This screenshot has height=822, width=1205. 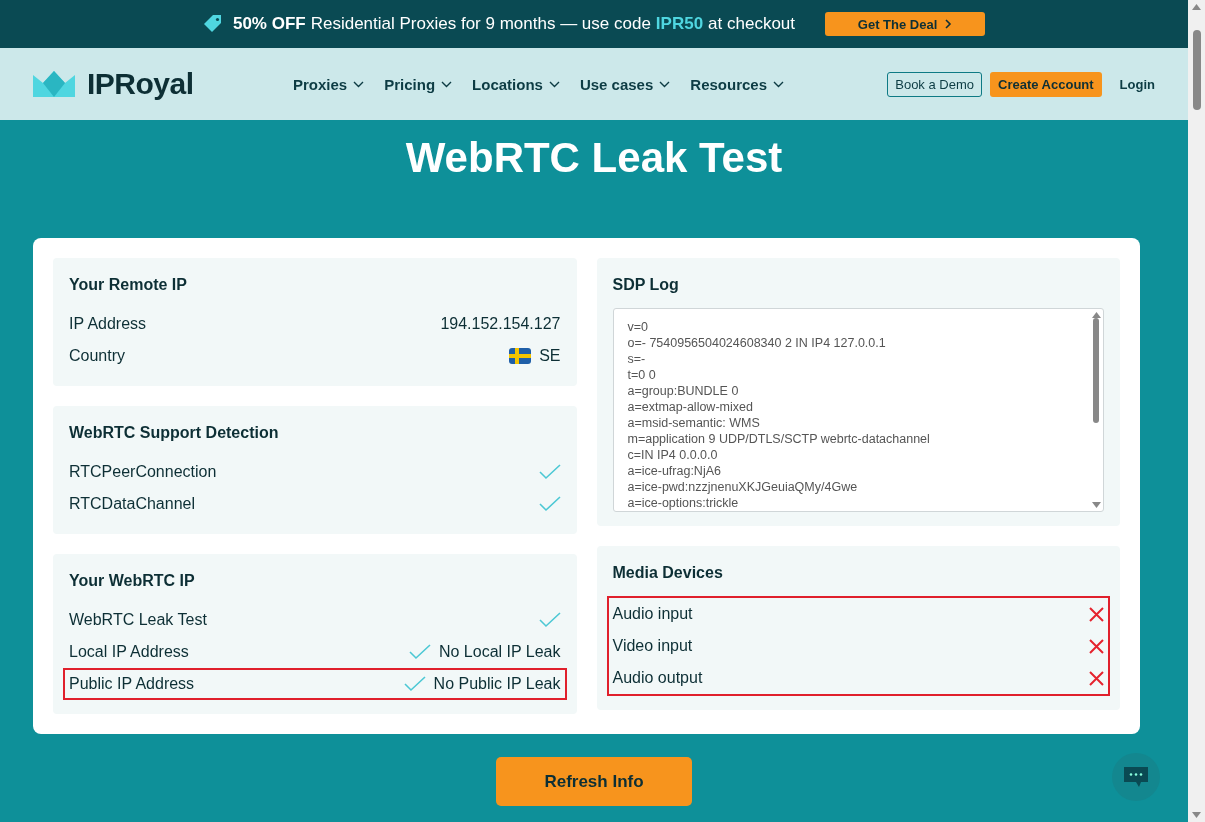 I want to click on ip-value: 194.152.154.127, so click(x=500, y=324).